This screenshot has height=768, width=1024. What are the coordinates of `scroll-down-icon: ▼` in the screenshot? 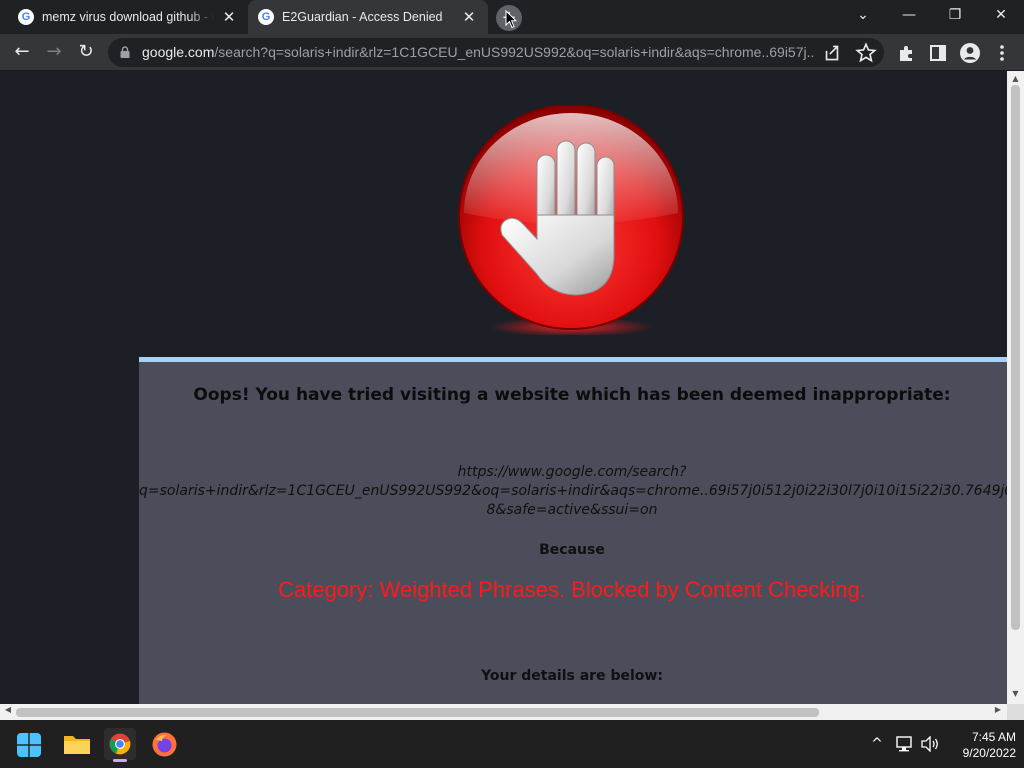 It's located at (1015, 693).